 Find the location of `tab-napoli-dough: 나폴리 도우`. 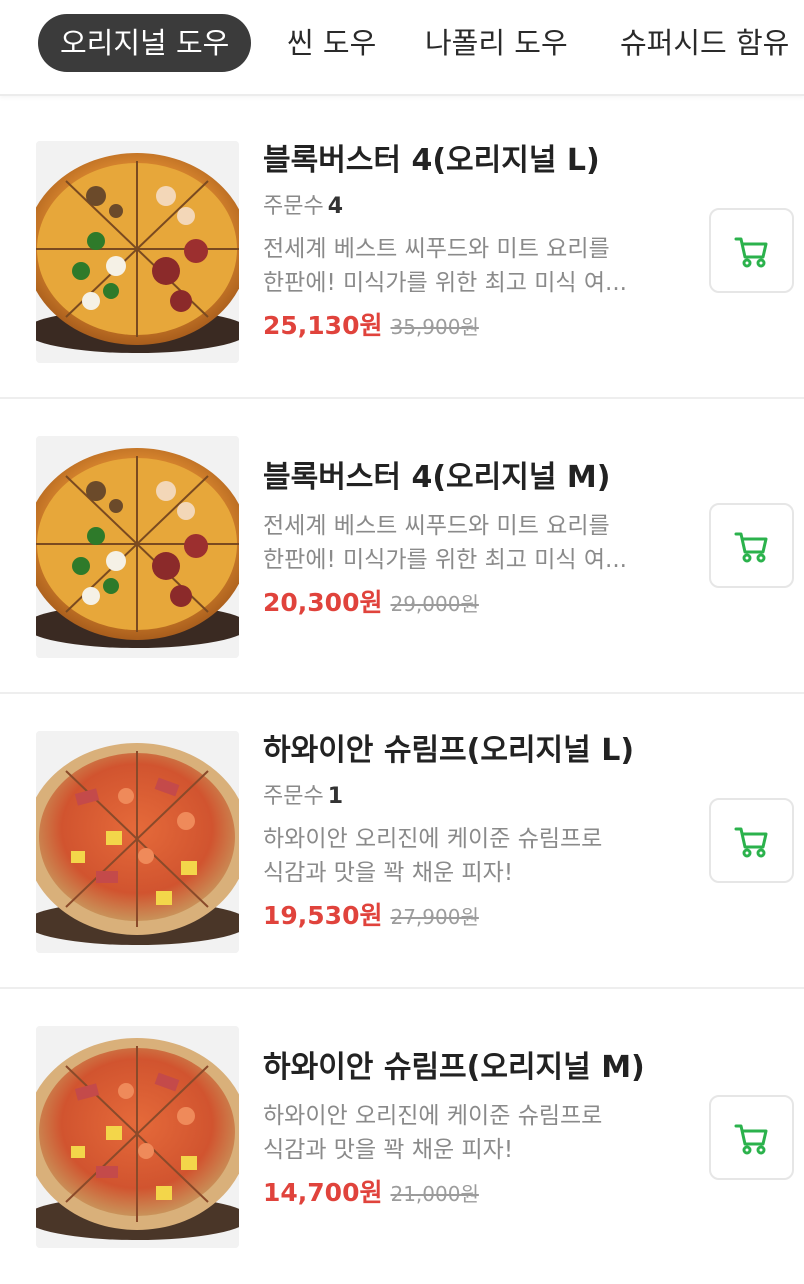

tab-napoli-dough: 나폴리 도우 is located at coordinates (496, 43).